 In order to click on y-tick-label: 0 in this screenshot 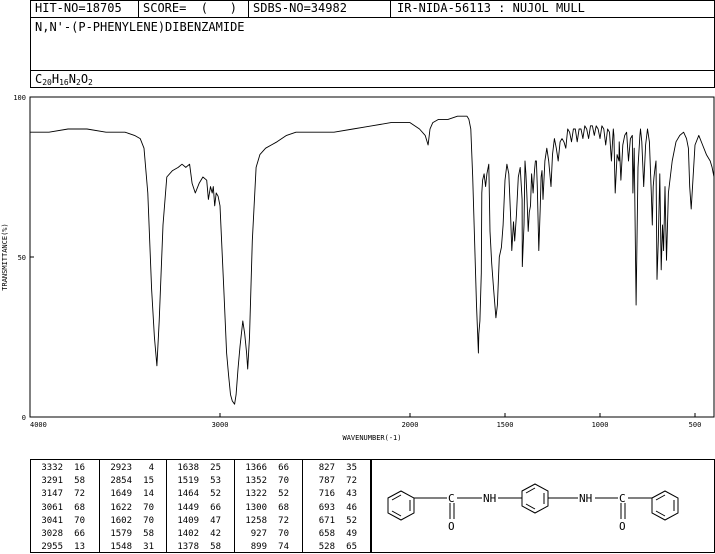, I will do `click(24, 418)`.